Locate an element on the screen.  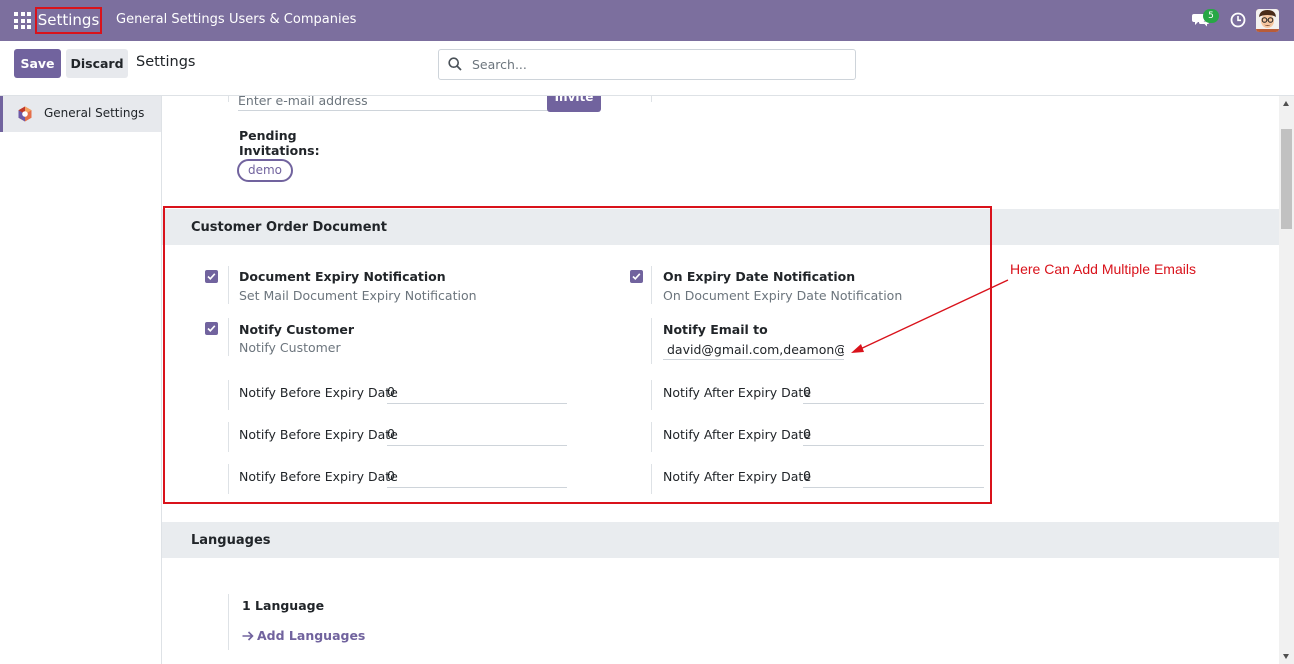
annotation-arrow-icon is located at coordinates (930, 316).